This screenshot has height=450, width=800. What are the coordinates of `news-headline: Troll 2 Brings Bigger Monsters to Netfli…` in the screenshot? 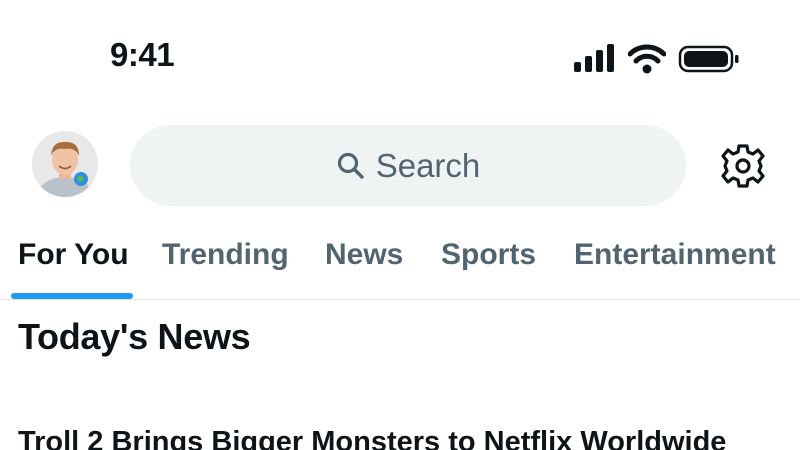 It's located at (372, 438).